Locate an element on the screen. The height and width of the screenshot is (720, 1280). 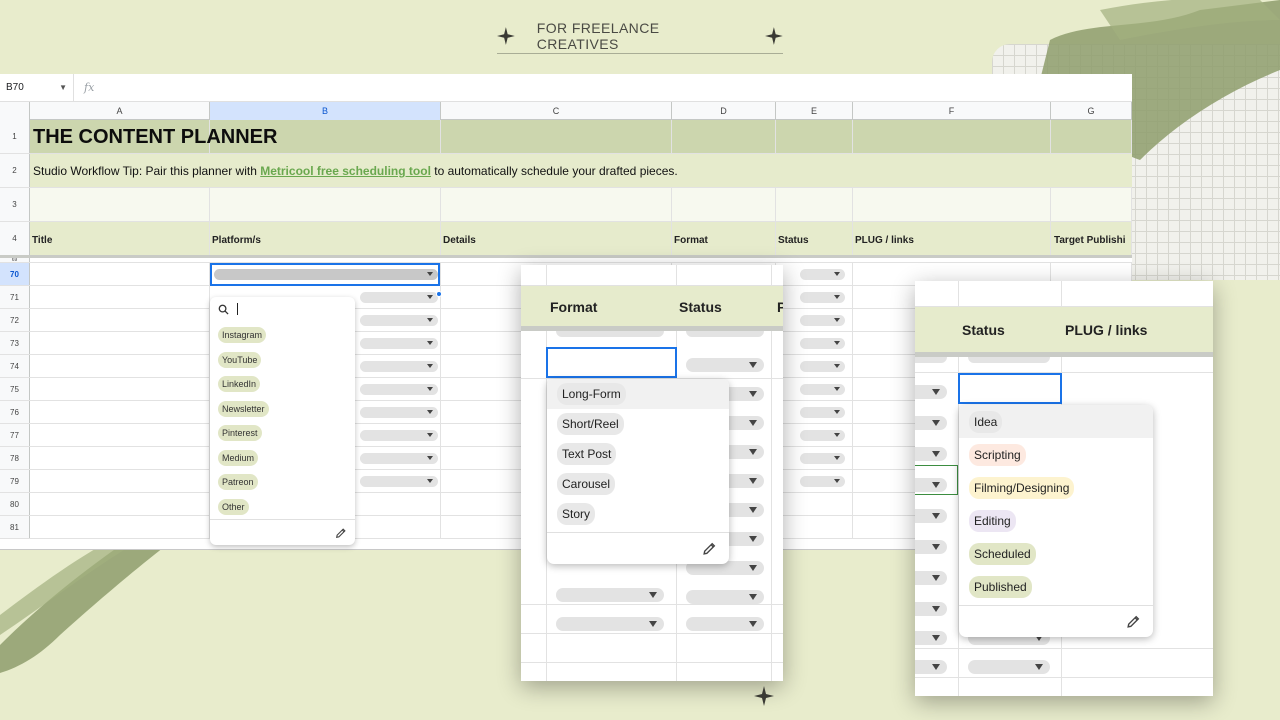
row-header: 2 is located at coordinates (15, 170).